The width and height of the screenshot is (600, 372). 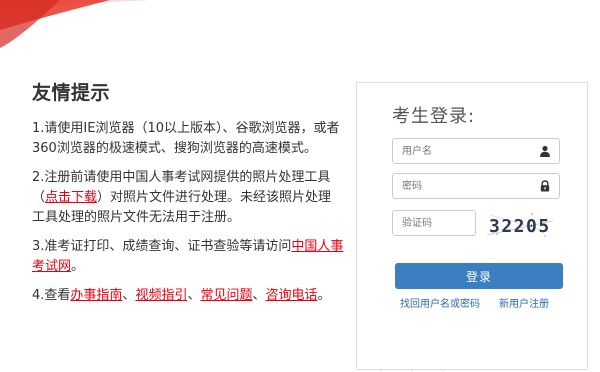 I want to click on captcha-input, so click(x=434, y=223).